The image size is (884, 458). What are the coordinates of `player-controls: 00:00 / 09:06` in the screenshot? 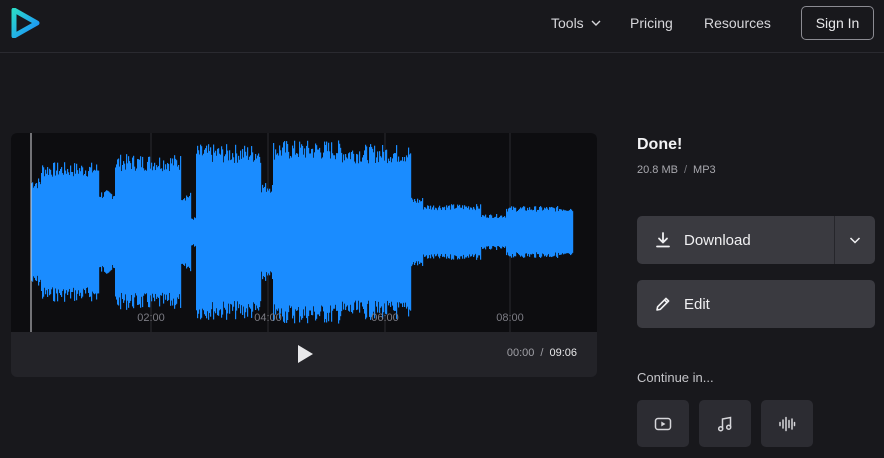 It's located at (304, 354).